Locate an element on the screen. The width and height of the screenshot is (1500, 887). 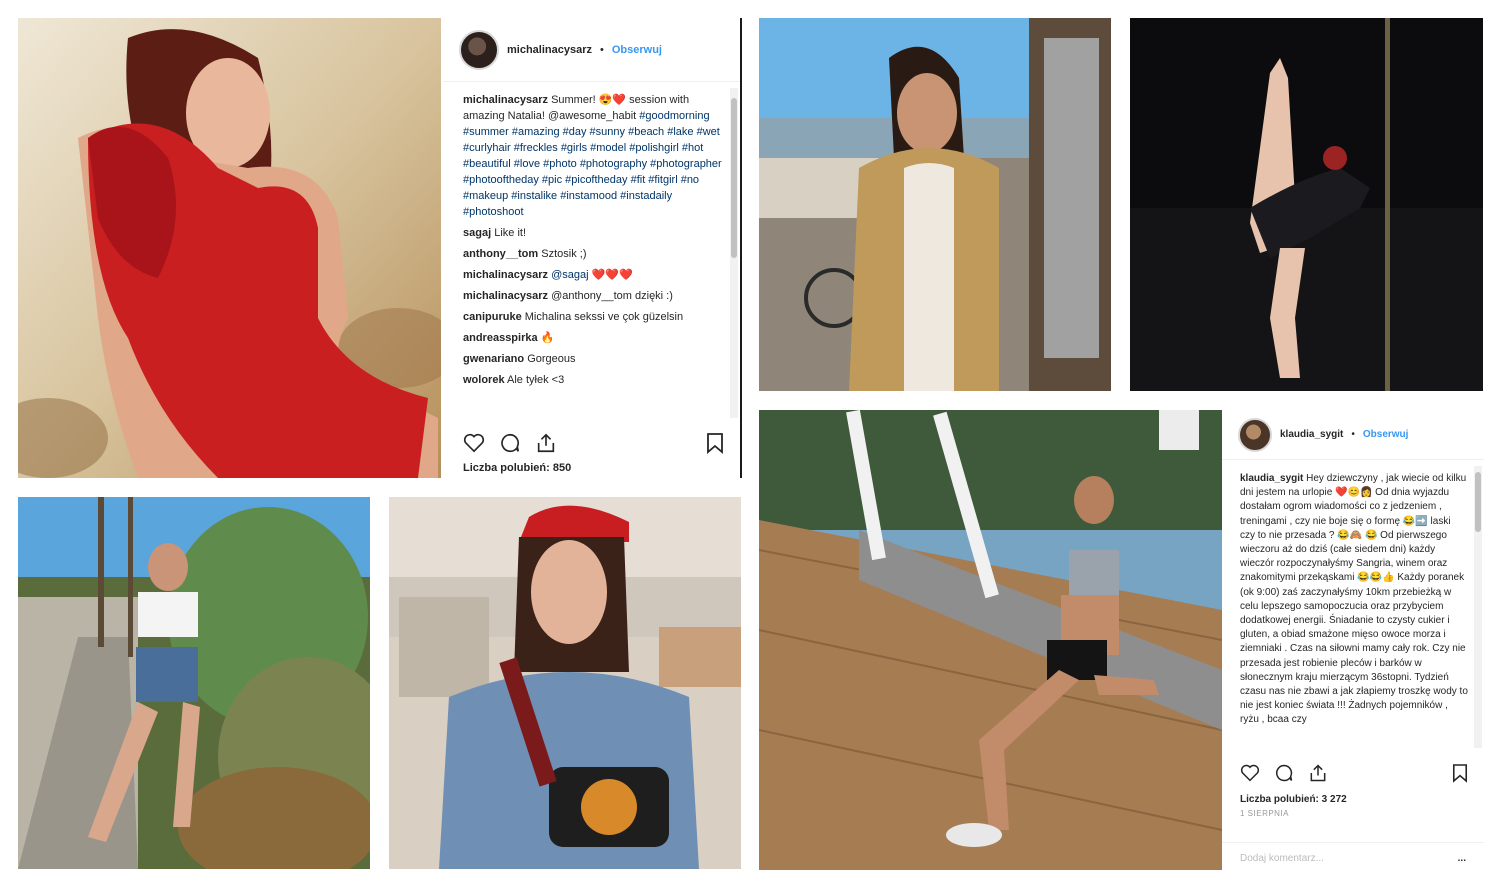
post-header: michalinacysarz • Obserwuj is located at coordinates (591, 50).